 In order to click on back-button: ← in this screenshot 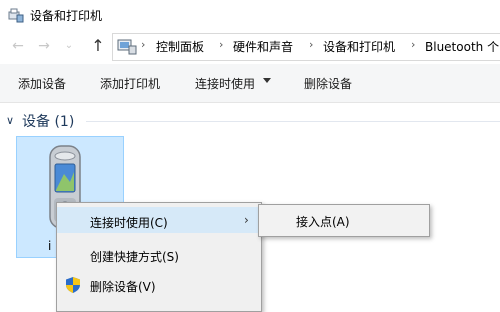, I will do `click(18, 46)`.